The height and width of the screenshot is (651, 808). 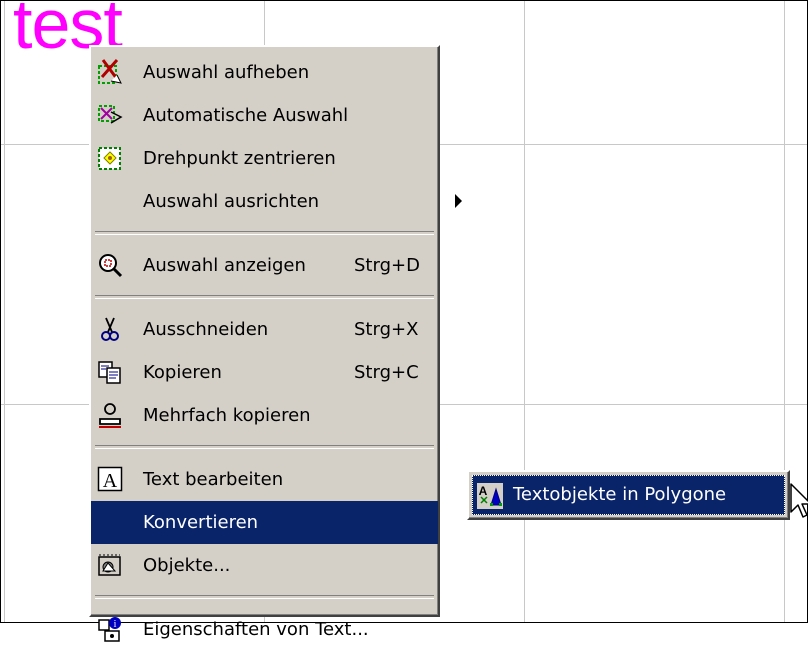 I want to click on menu-item-konvertieren: Konvertieren, so click(x=276, y=522).